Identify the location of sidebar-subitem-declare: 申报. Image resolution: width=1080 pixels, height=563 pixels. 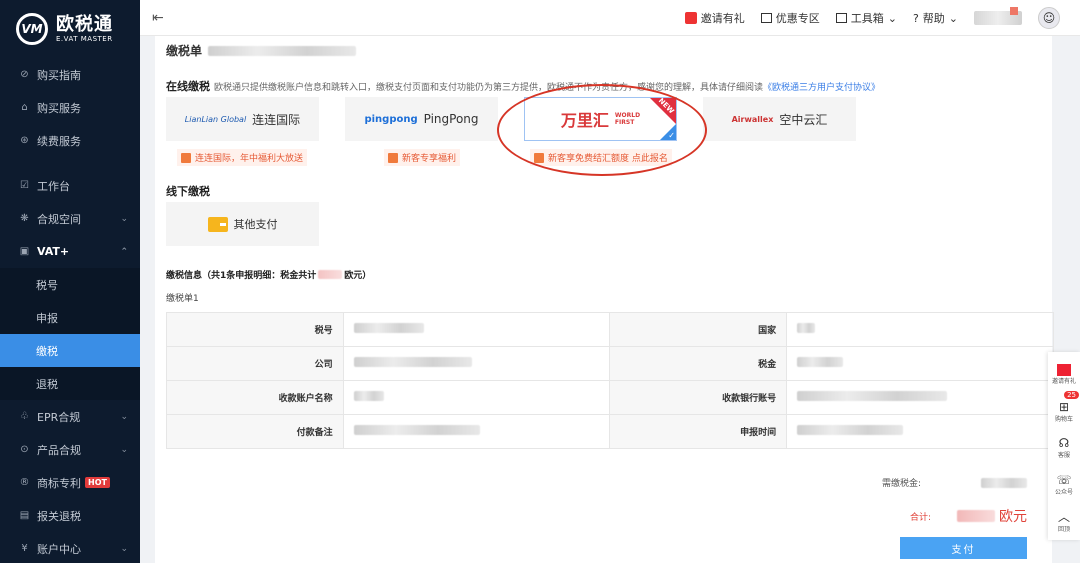
(70, 317).